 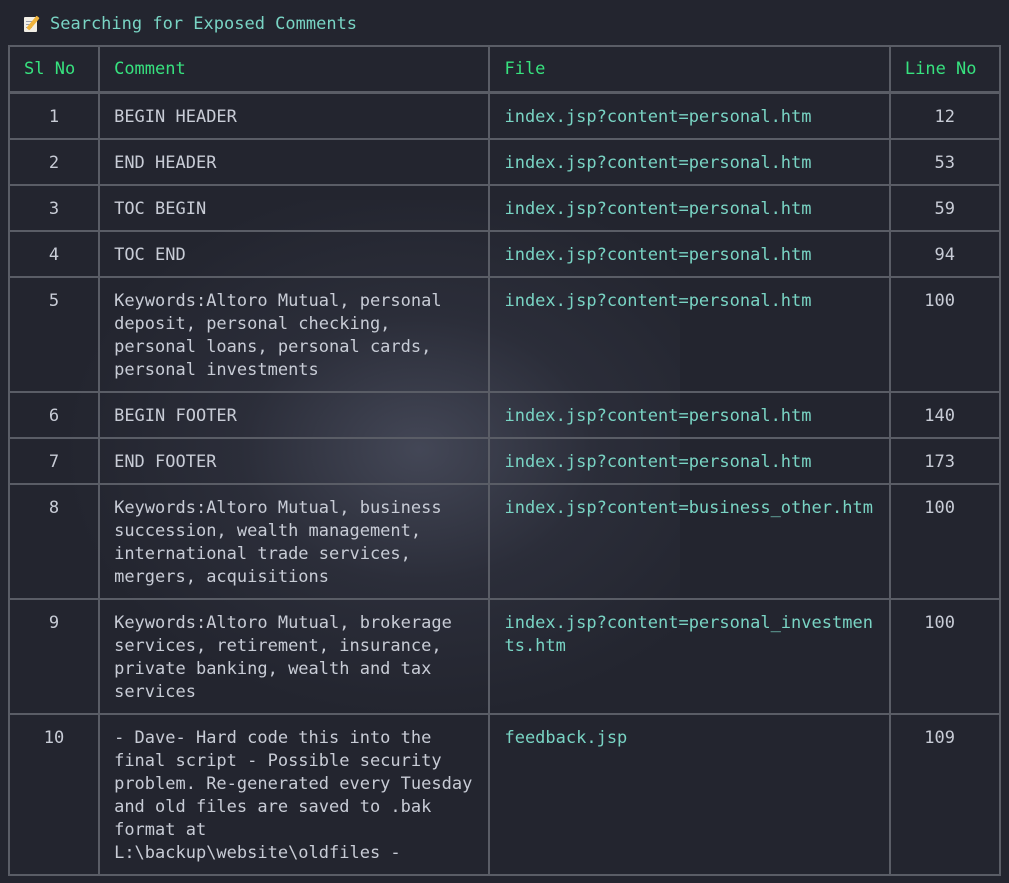 I want to click on page-title-text: Searching for Exposed Comments, so click(x=204, y=24).